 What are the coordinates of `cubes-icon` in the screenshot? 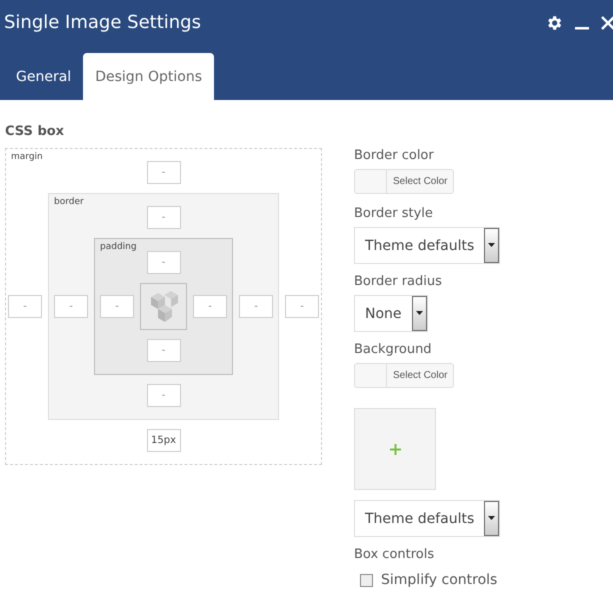 It's located at (163, 306).